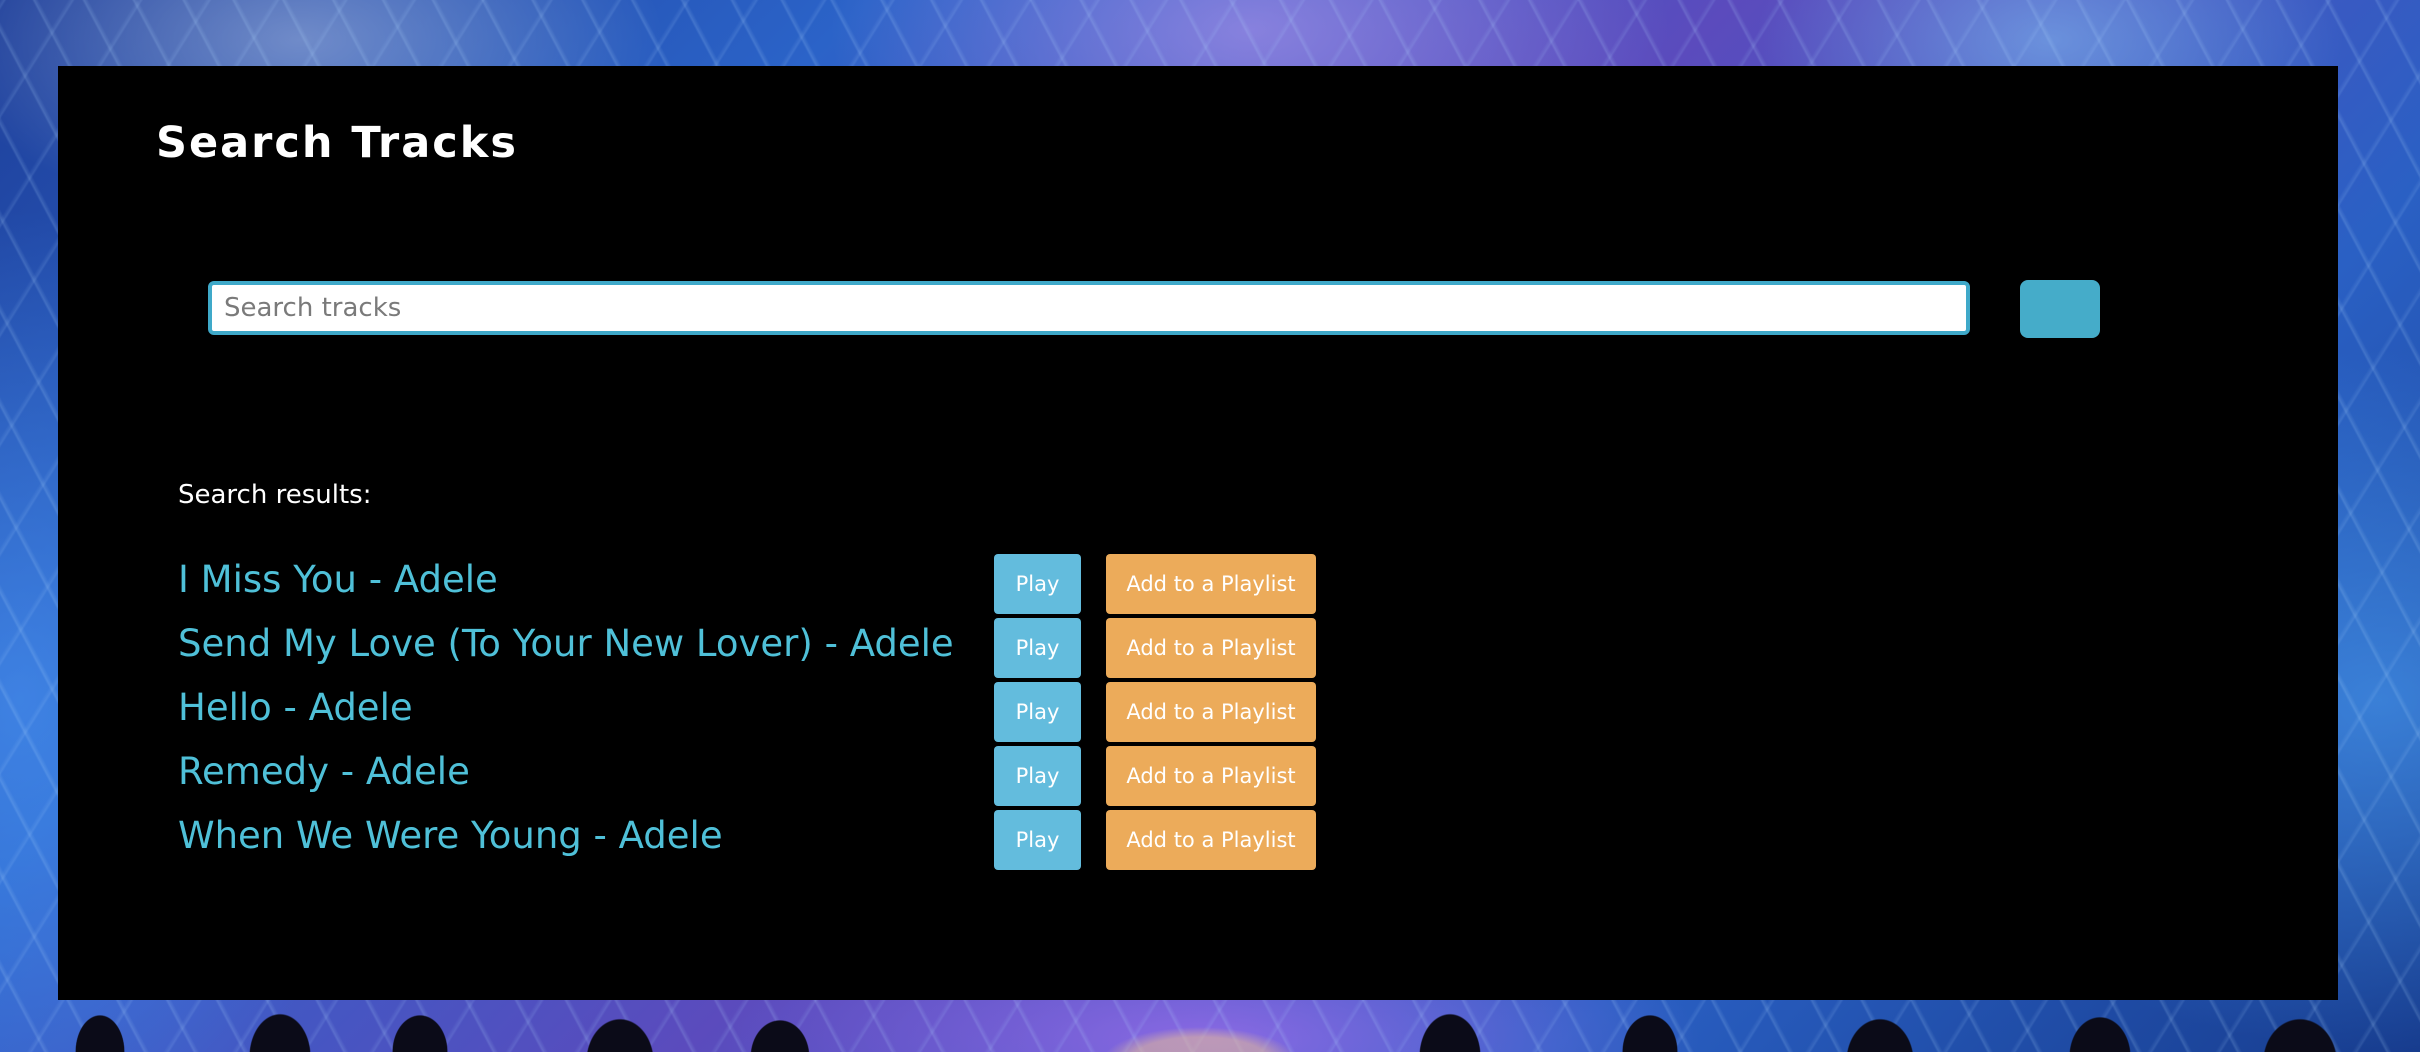 This screenshot has height=1052, width=2420. Describe the element at coordinates (566, 643) in the screenshot. I see `track-link: Send My Love (To Your New Lover) - Adele` at that location.